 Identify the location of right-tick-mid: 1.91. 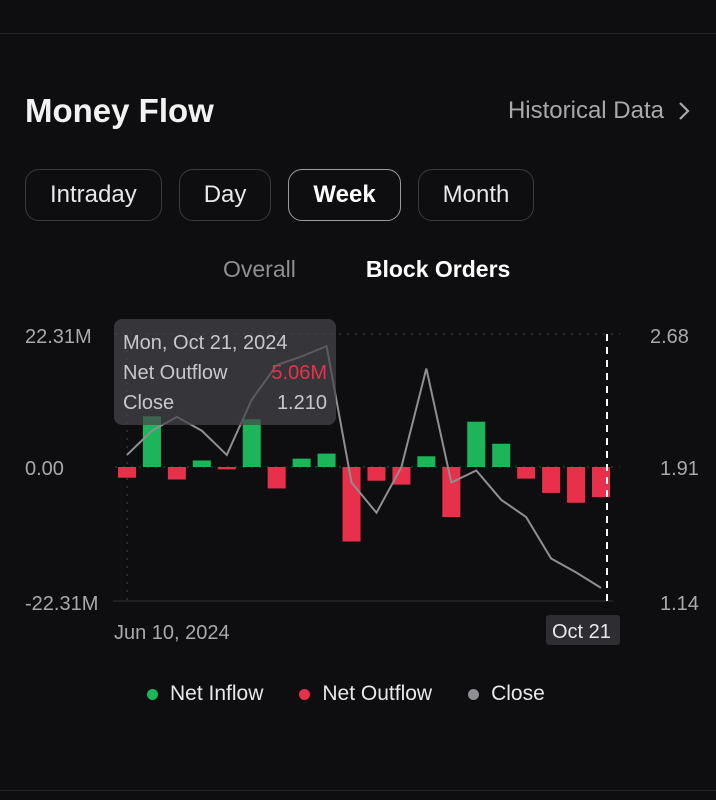
(679, 469).